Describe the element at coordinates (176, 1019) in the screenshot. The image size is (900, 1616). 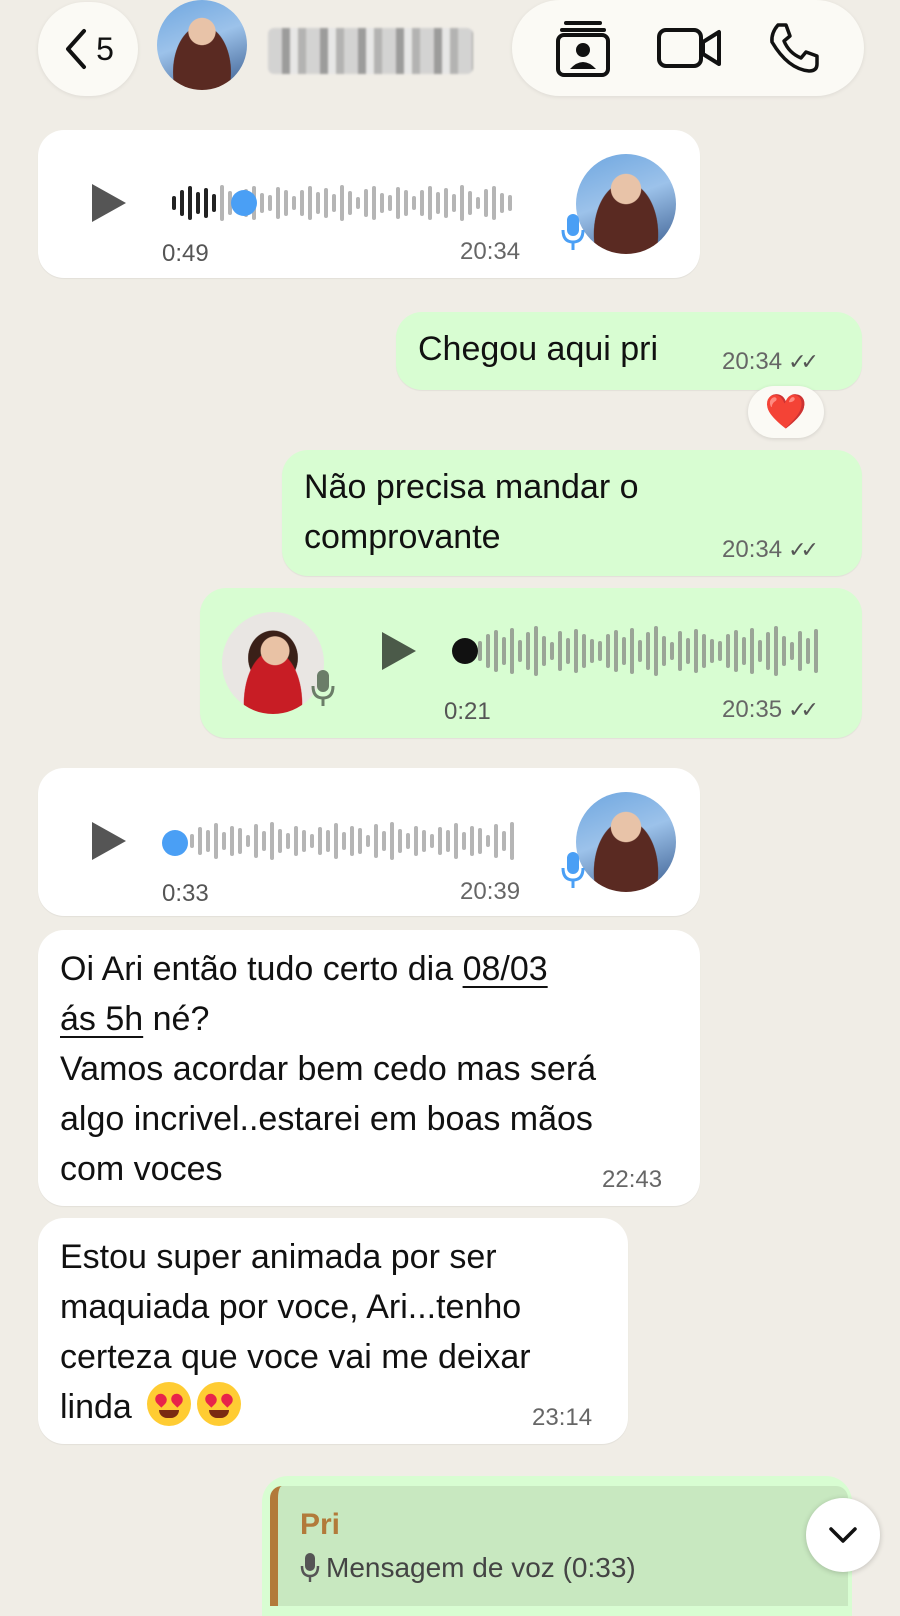
I see `message-text: né?` at that location.